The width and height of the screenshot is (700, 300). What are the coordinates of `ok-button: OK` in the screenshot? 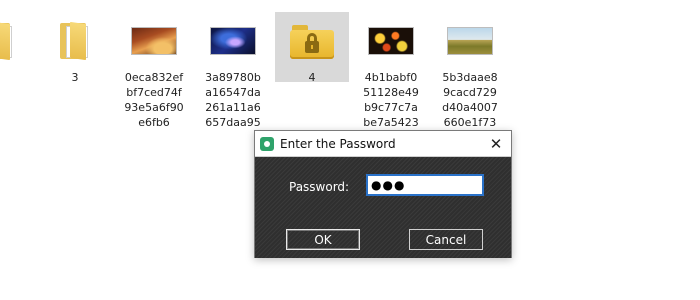 It's located at (323, 239).